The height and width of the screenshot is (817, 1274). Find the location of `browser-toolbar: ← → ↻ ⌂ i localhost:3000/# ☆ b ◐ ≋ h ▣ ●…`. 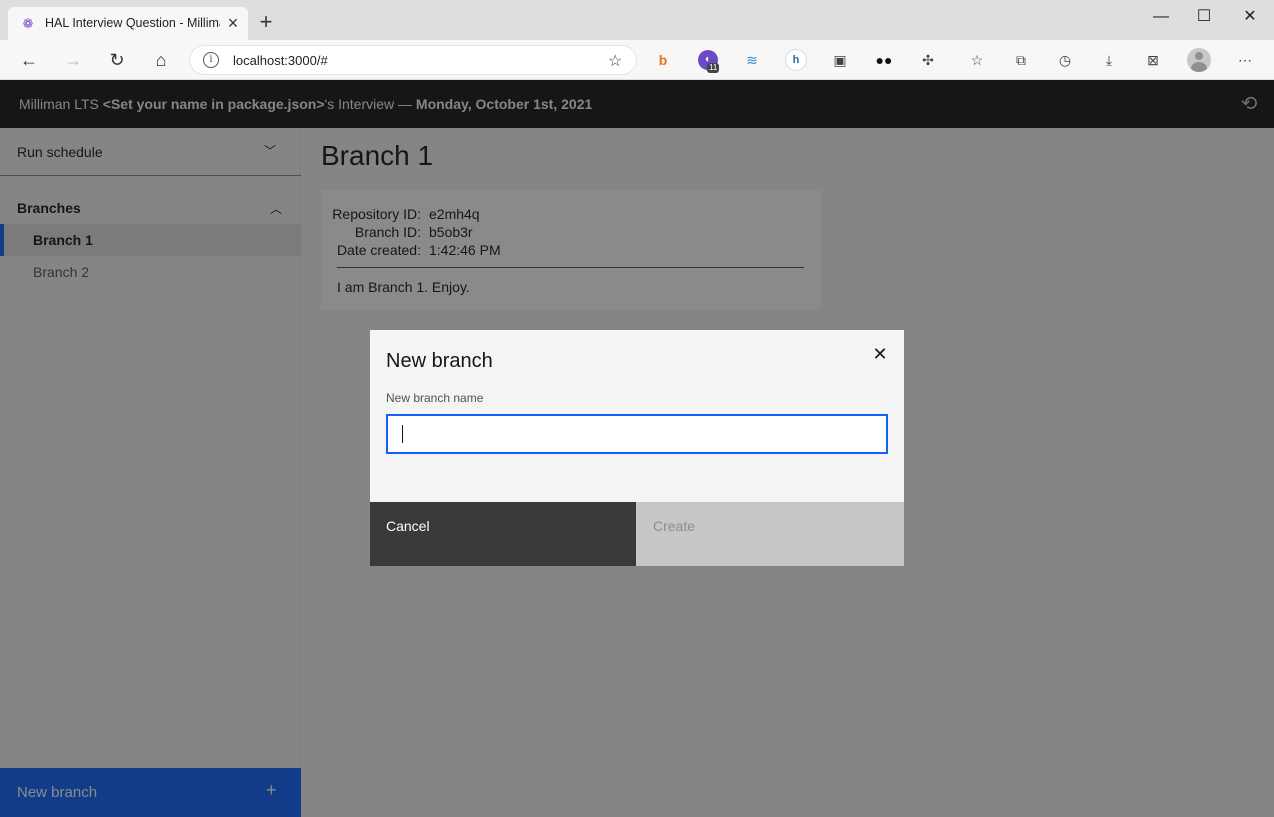

browser-toolbar: ← → ↻ ⌂ i localhost:3000/# ☆ b ◐ ≋ h ▣ ●… is located at coordinates (637, 60).